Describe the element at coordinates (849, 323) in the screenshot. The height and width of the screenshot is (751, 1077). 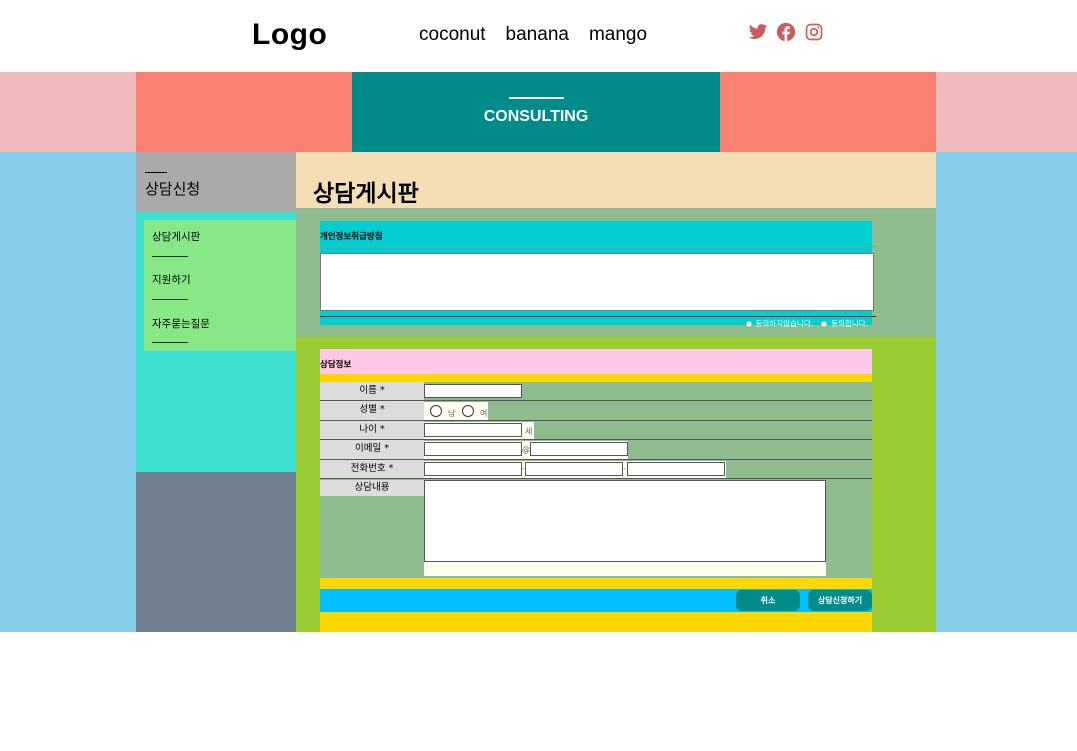
I see `agree-label: 동의합니다.` at that location.